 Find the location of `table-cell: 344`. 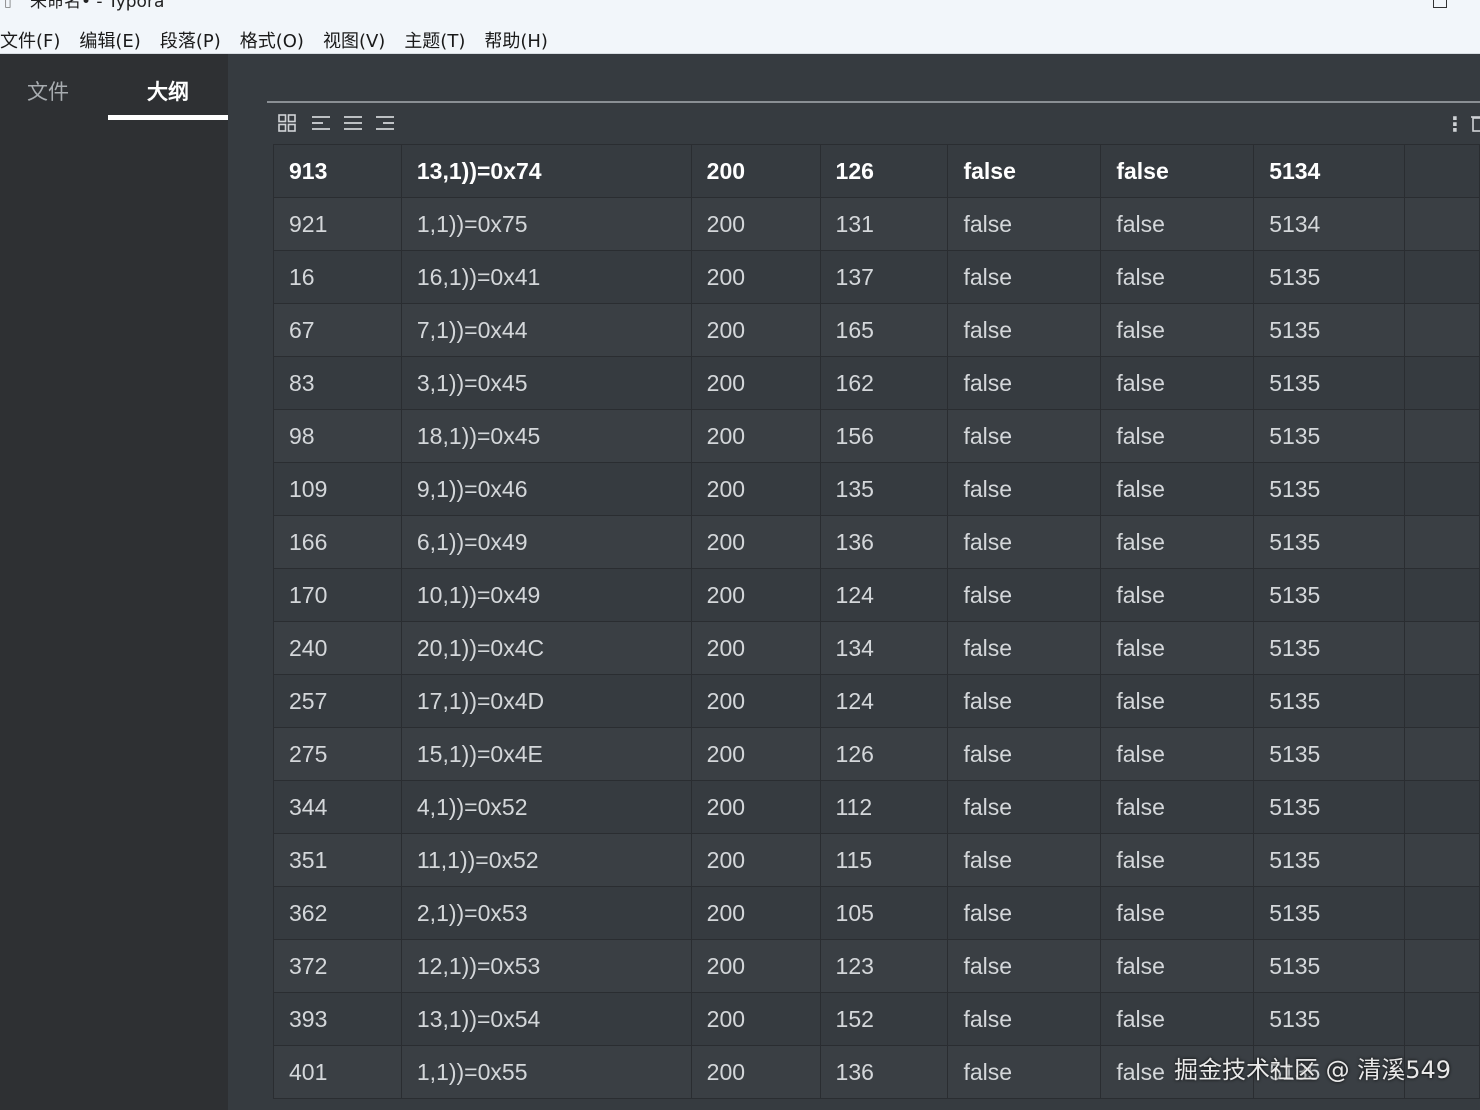

table-cell: 344 is located at coordinates (337, 807).